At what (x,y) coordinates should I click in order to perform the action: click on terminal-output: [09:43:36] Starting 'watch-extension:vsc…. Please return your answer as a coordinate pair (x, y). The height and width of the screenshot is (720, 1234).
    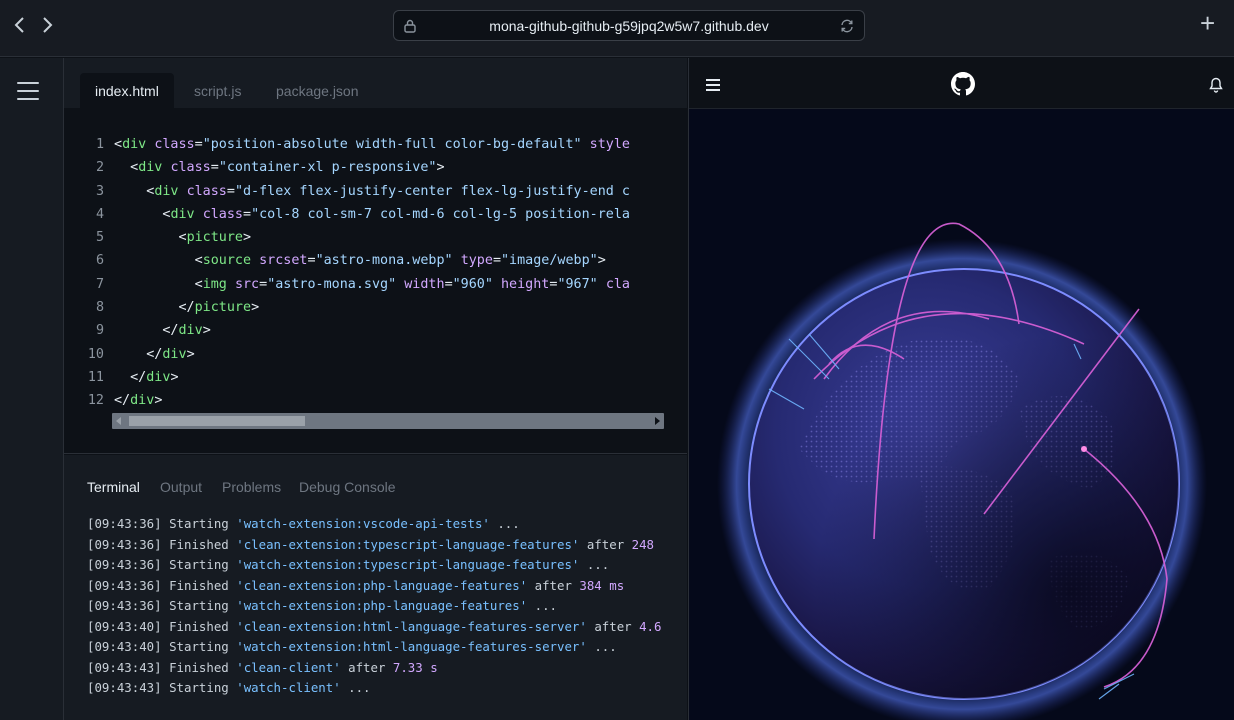
    Looking at the image, I should click on (377, 606).